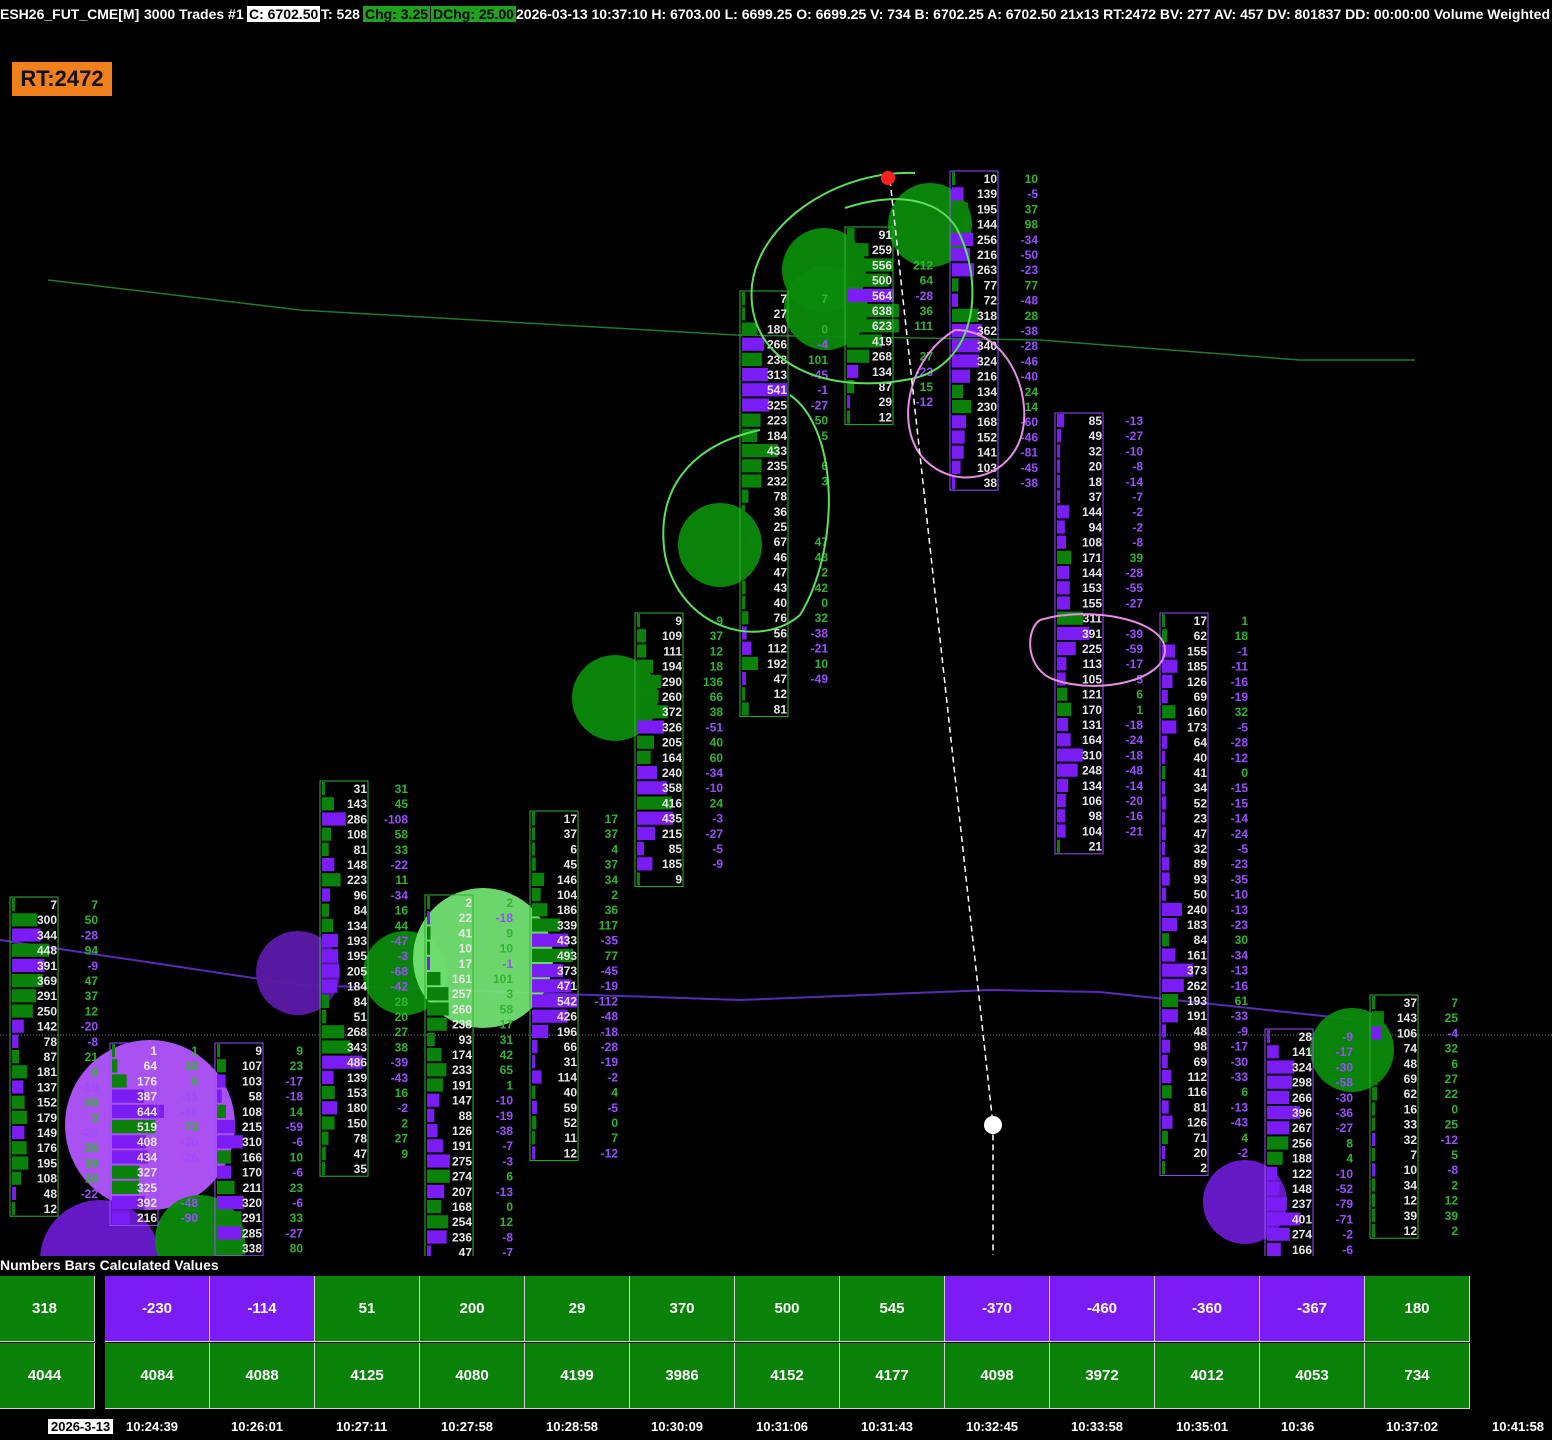 This screenshot has height=1440, width=1552. What do you see at coordinates (781, 709) in the screenshot?
I see `volume-value: 81` at bounding box center [781, 709].